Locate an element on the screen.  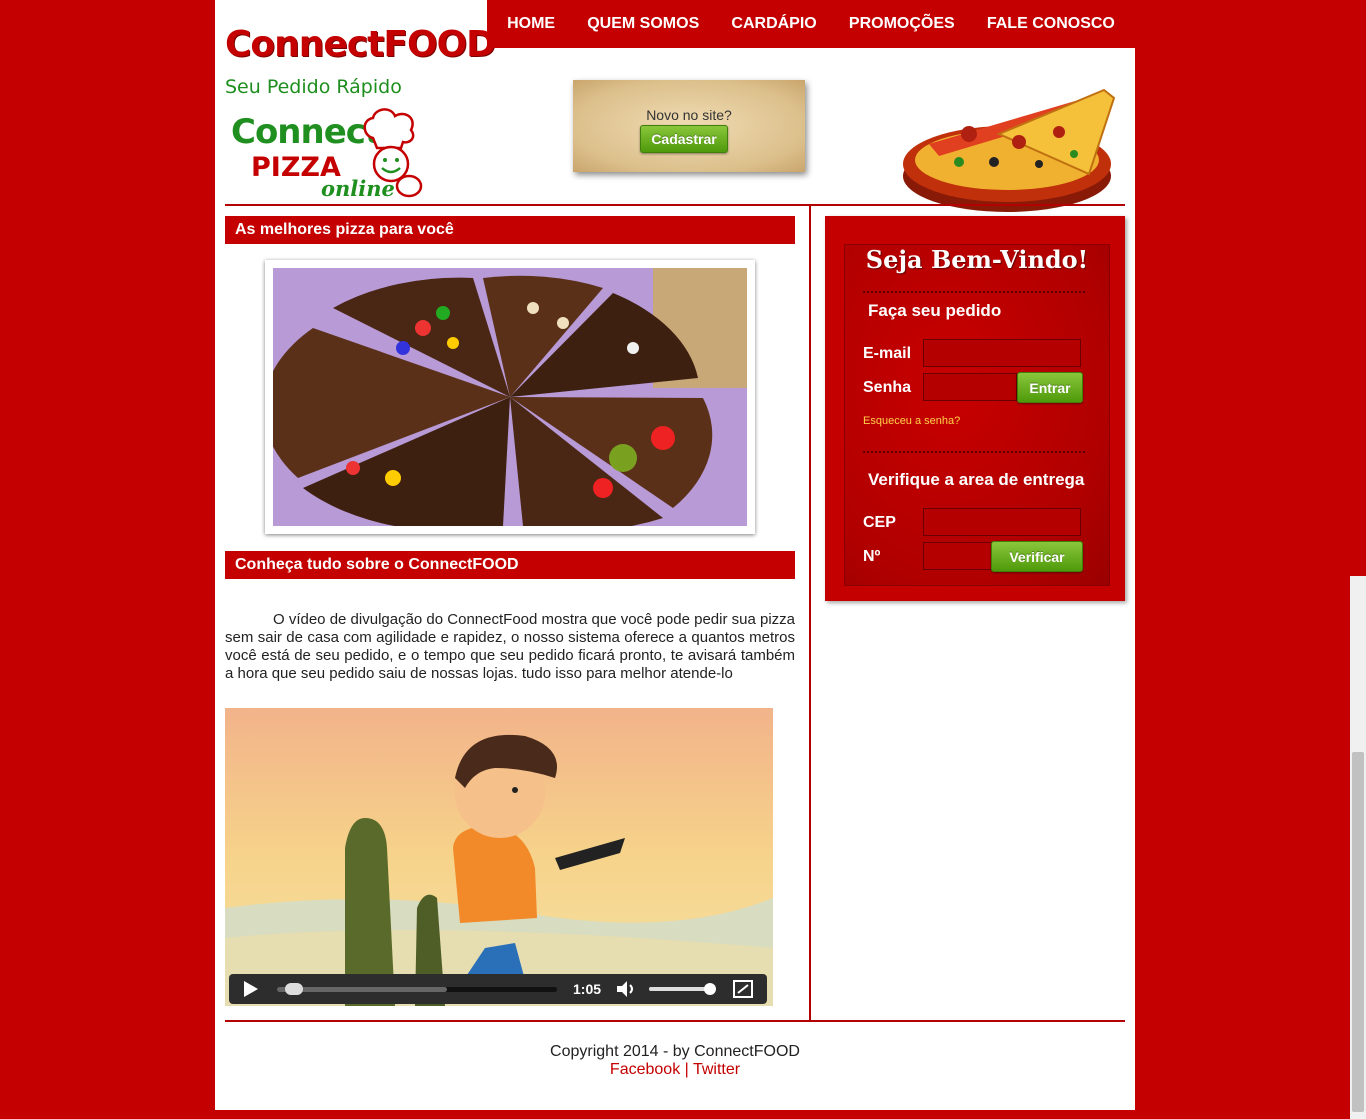
video-frame is located at coordinates (499, 857).